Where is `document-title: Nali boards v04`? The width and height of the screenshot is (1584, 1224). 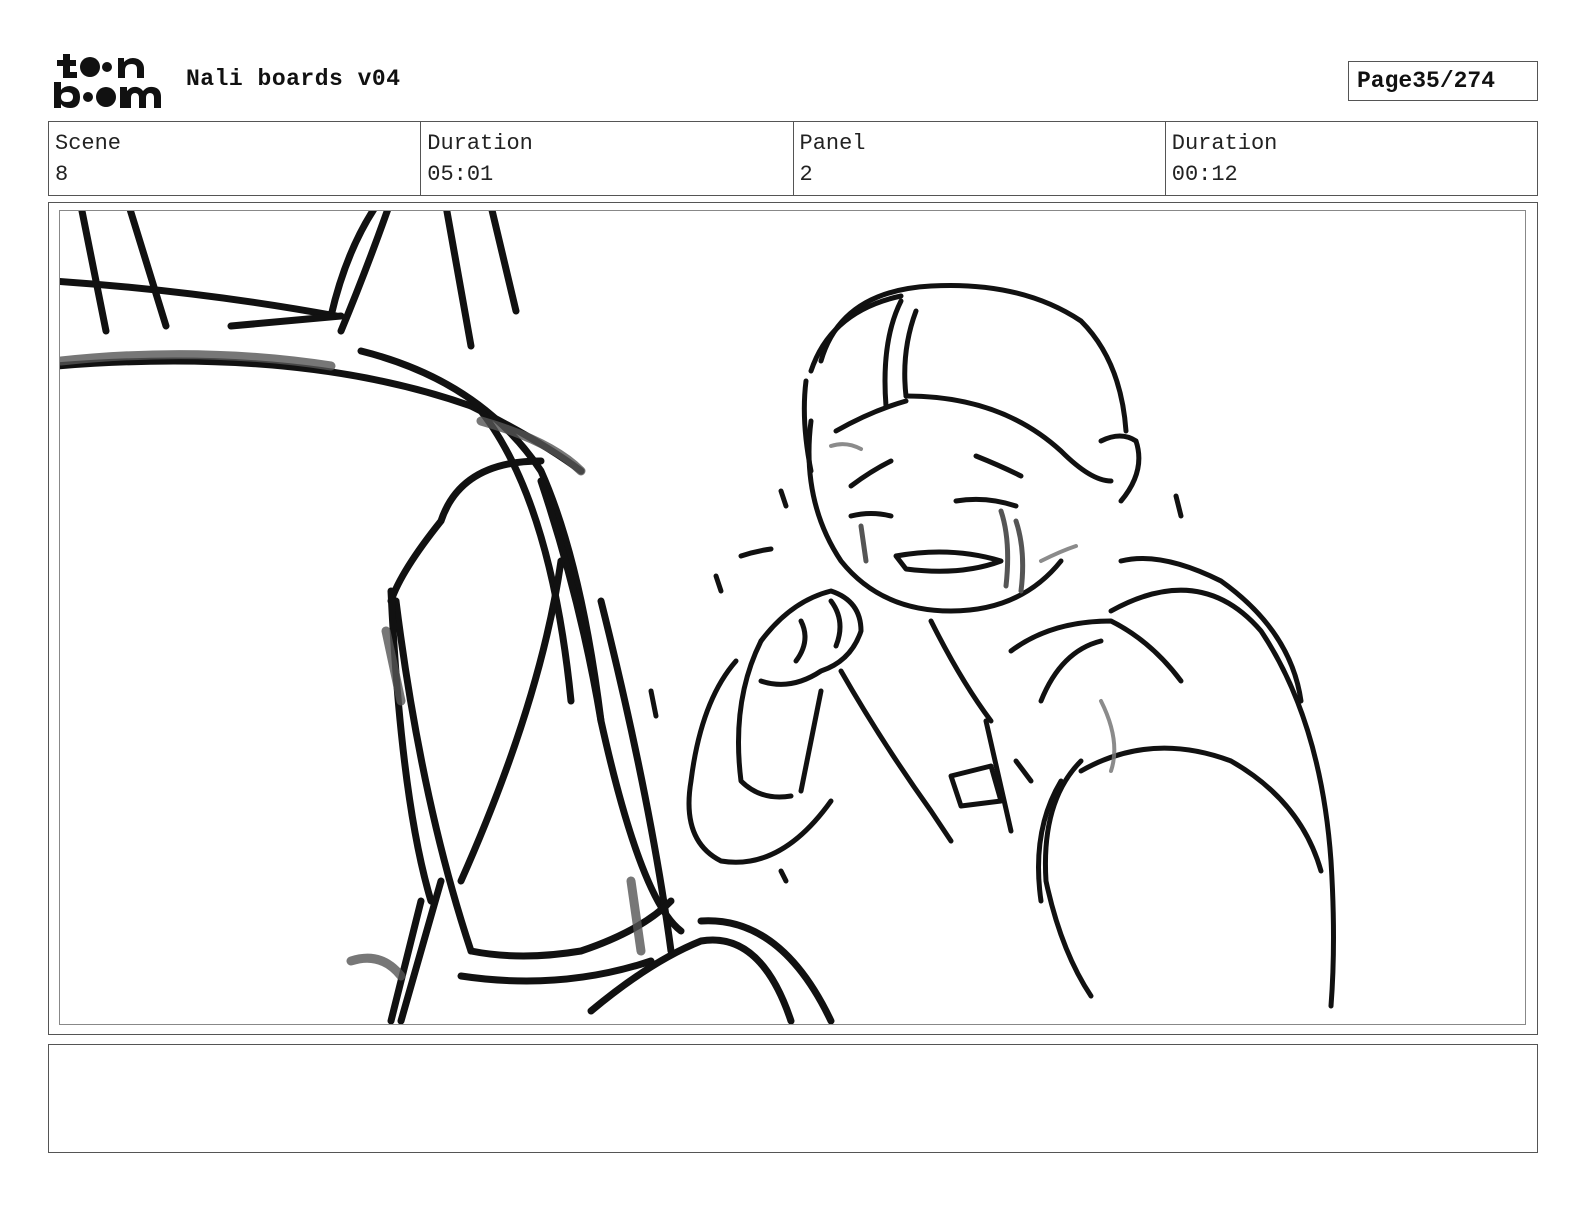 document-title: Nali boards v04 is located at coordinates (293, 79).